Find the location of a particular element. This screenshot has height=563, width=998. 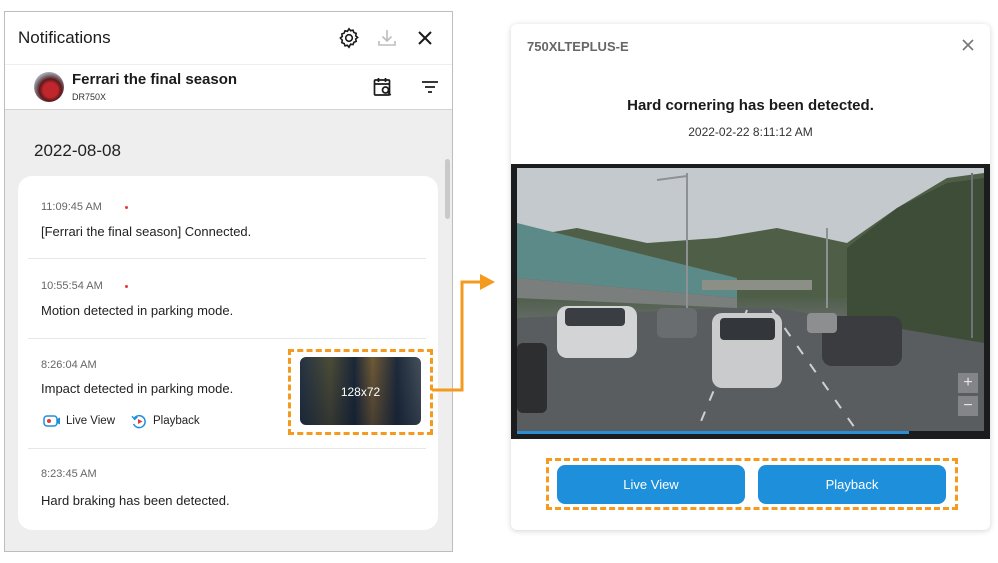

popup-device-name: 750XLTEPLUS-E is located at coordinates (578, 46).